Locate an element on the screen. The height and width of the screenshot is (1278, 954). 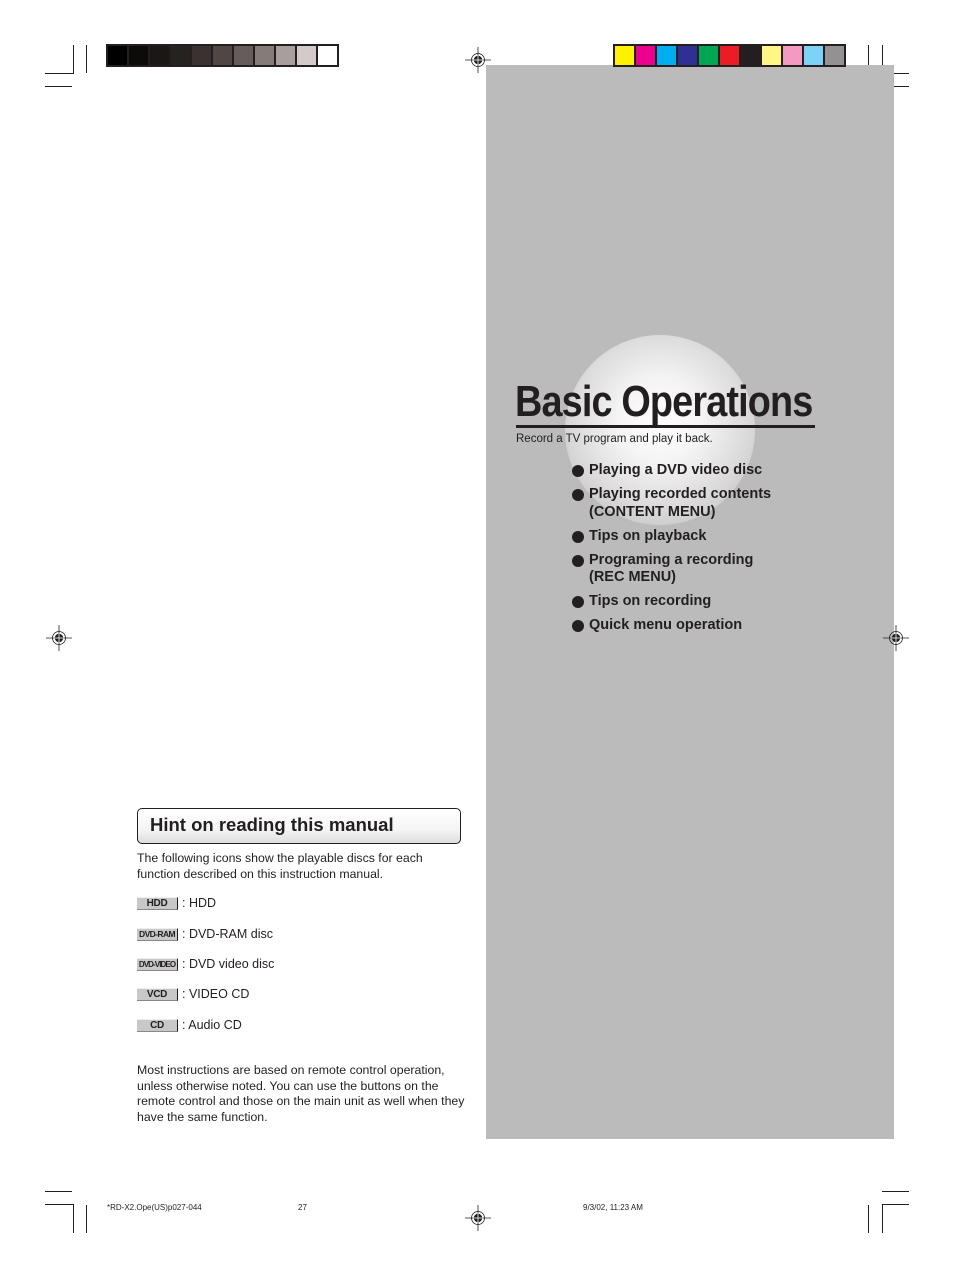
topic-item: Playing a DVD video disc is located at coordinates (671, 471).